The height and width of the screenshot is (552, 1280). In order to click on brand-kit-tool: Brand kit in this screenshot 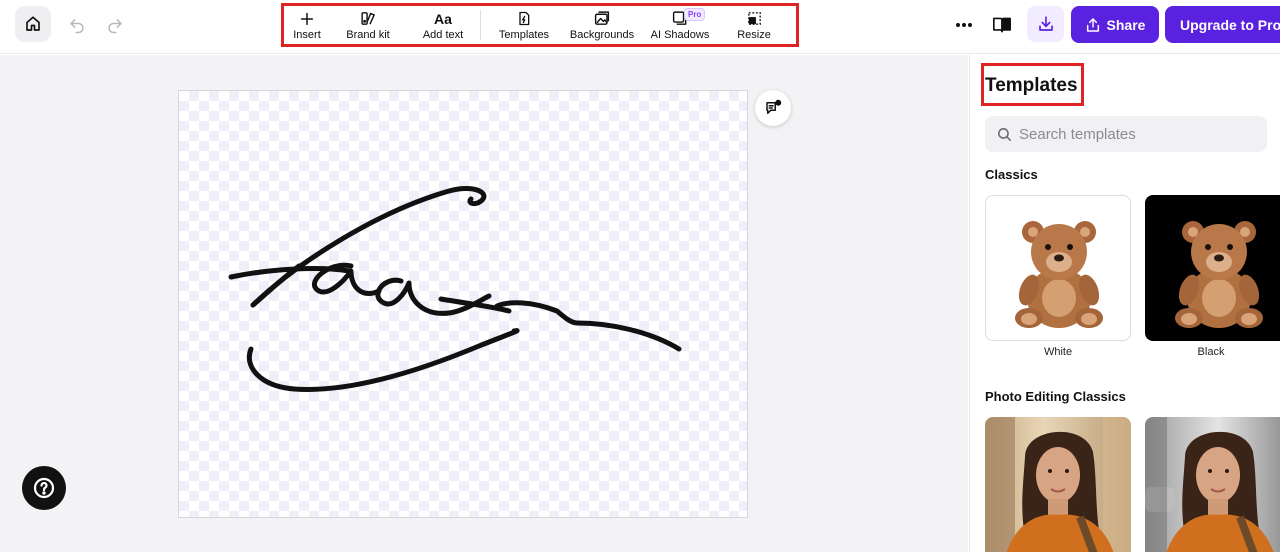, I will do `click(368, 25)`.